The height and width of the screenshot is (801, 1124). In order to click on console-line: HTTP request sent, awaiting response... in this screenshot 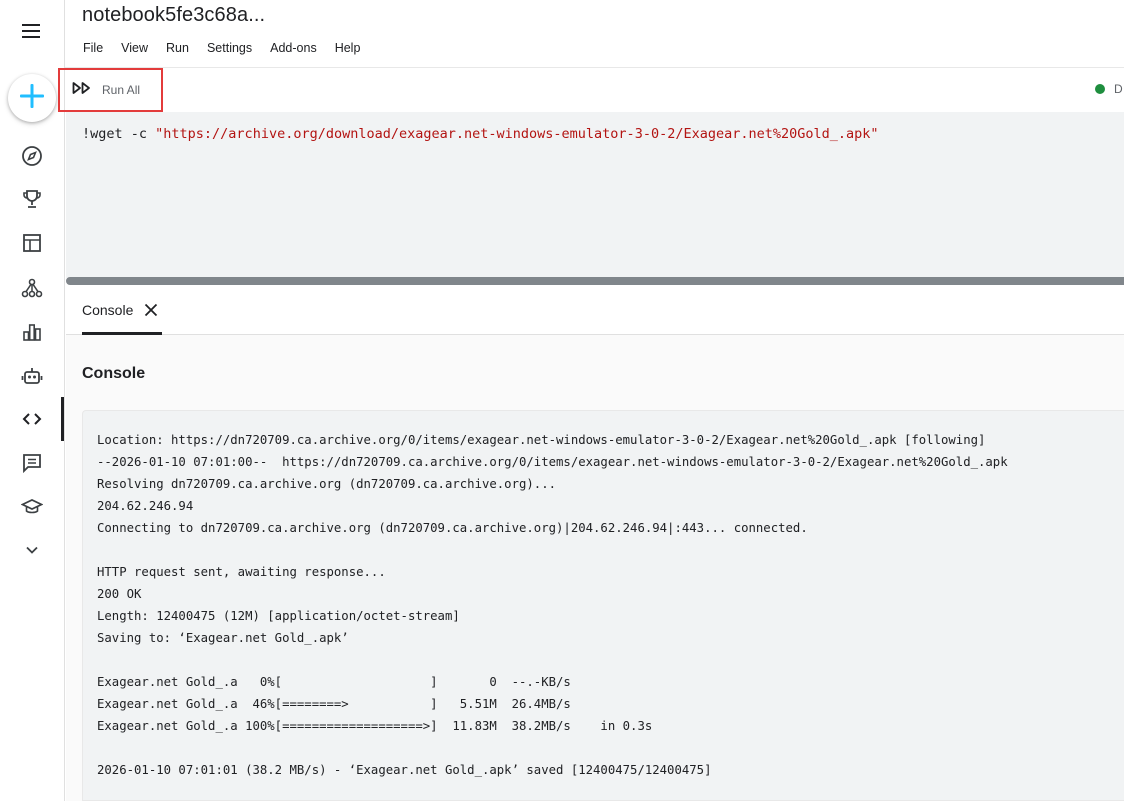, I will do `click(241, 572)`.